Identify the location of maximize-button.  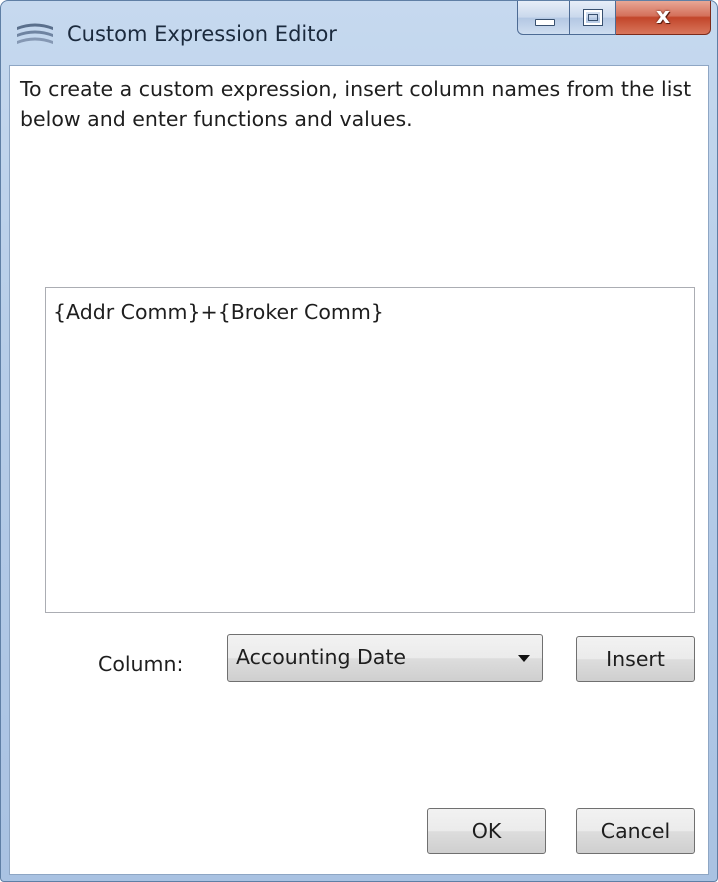
(593, 18).